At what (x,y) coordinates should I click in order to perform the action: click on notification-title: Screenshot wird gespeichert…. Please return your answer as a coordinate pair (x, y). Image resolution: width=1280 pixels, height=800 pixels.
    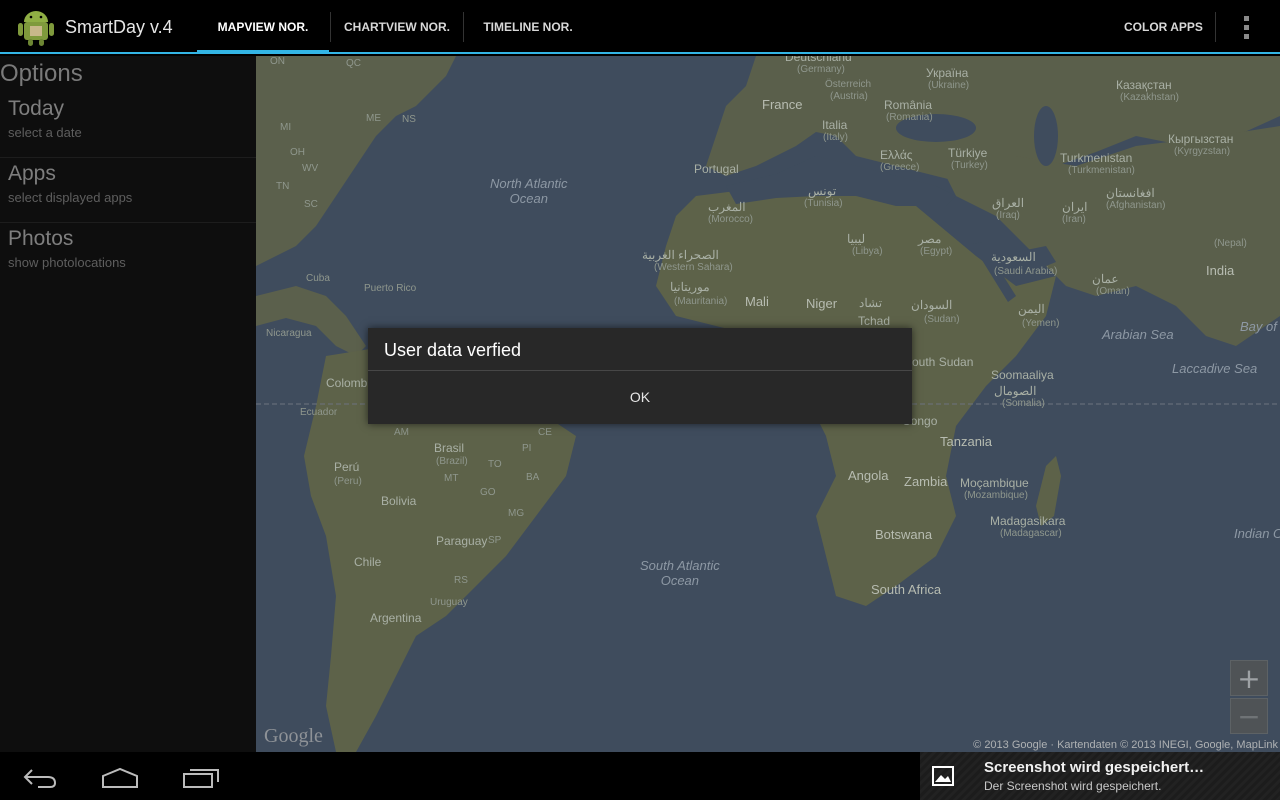
    Looking at the image, I should click on (1094, 767).